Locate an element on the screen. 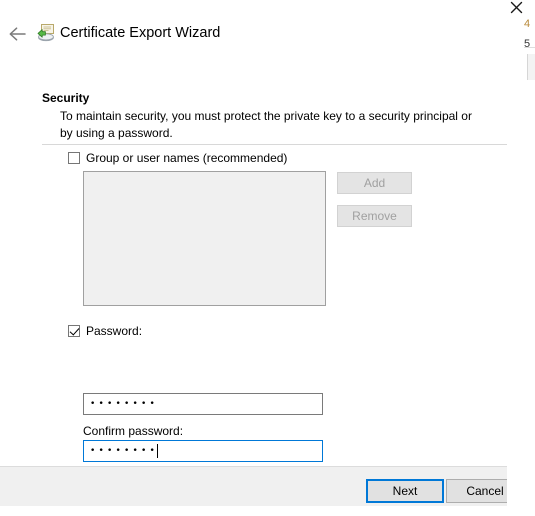 This screenshot has height=516, width=535. certificate-export-icon is located at coordinates (46, 33).